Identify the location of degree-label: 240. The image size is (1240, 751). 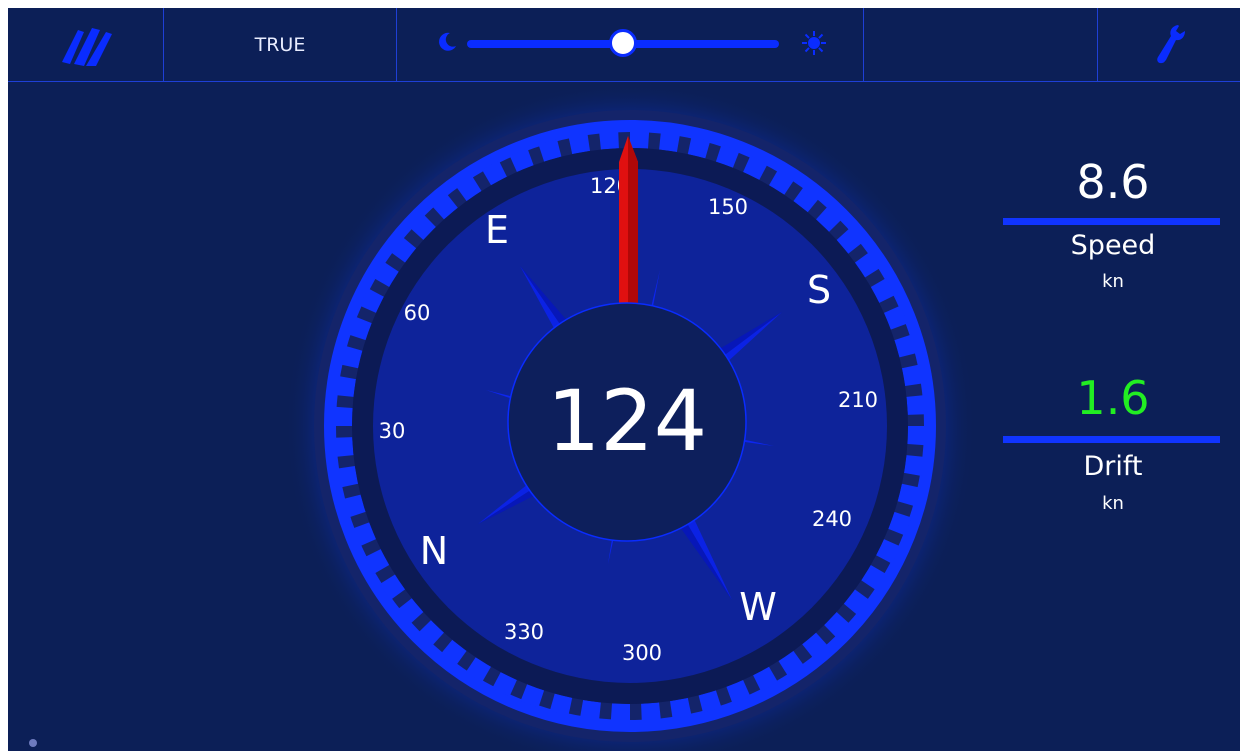
(832, 519).